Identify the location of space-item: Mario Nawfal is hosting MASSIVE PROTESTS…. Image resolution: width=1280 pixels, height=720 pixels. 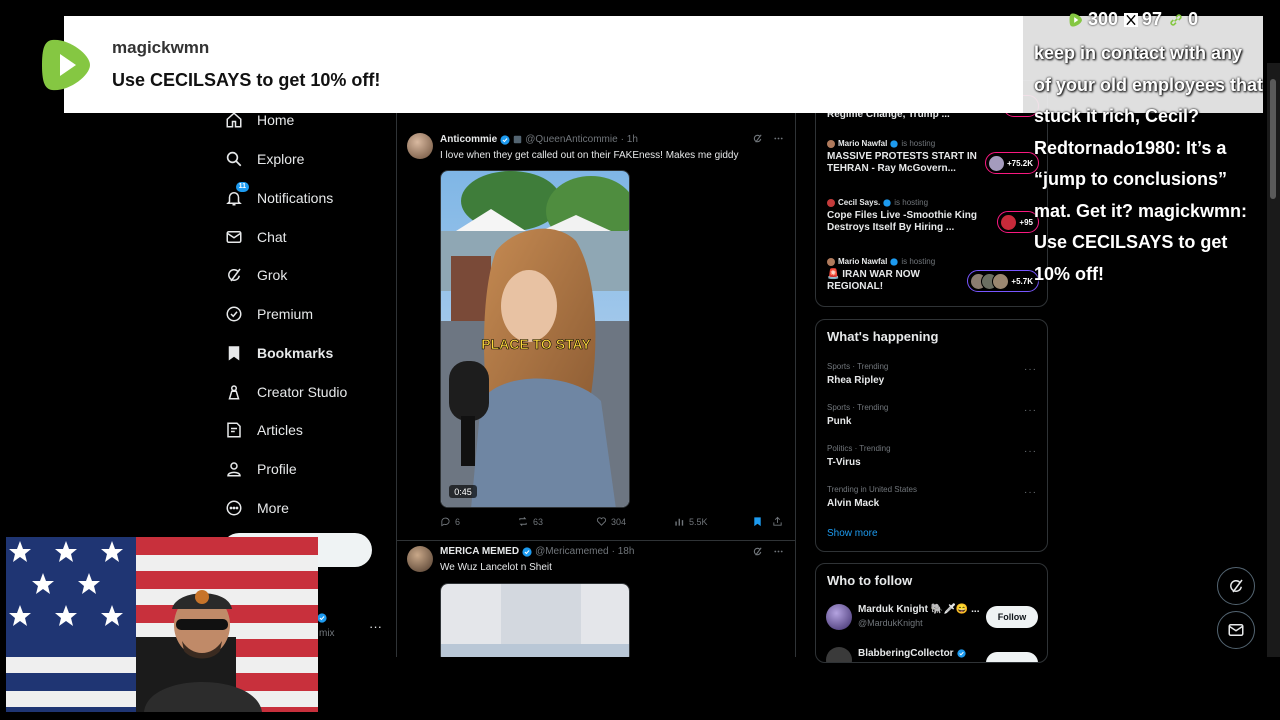
(933, 157).